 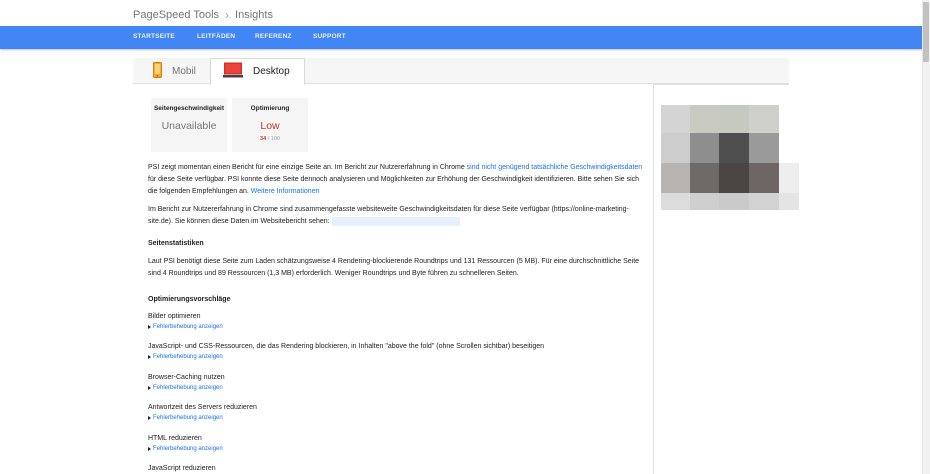 What do you see at coordinates (926, 237) in the screenshot?
I see `page-scrollbar` at bounding box center [926, 237].